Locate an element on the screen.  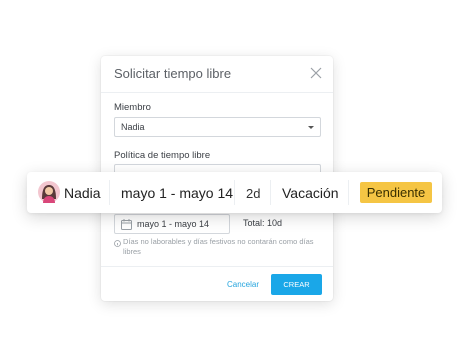
status-badge: Pendiente is located at coordinates (396, 192).